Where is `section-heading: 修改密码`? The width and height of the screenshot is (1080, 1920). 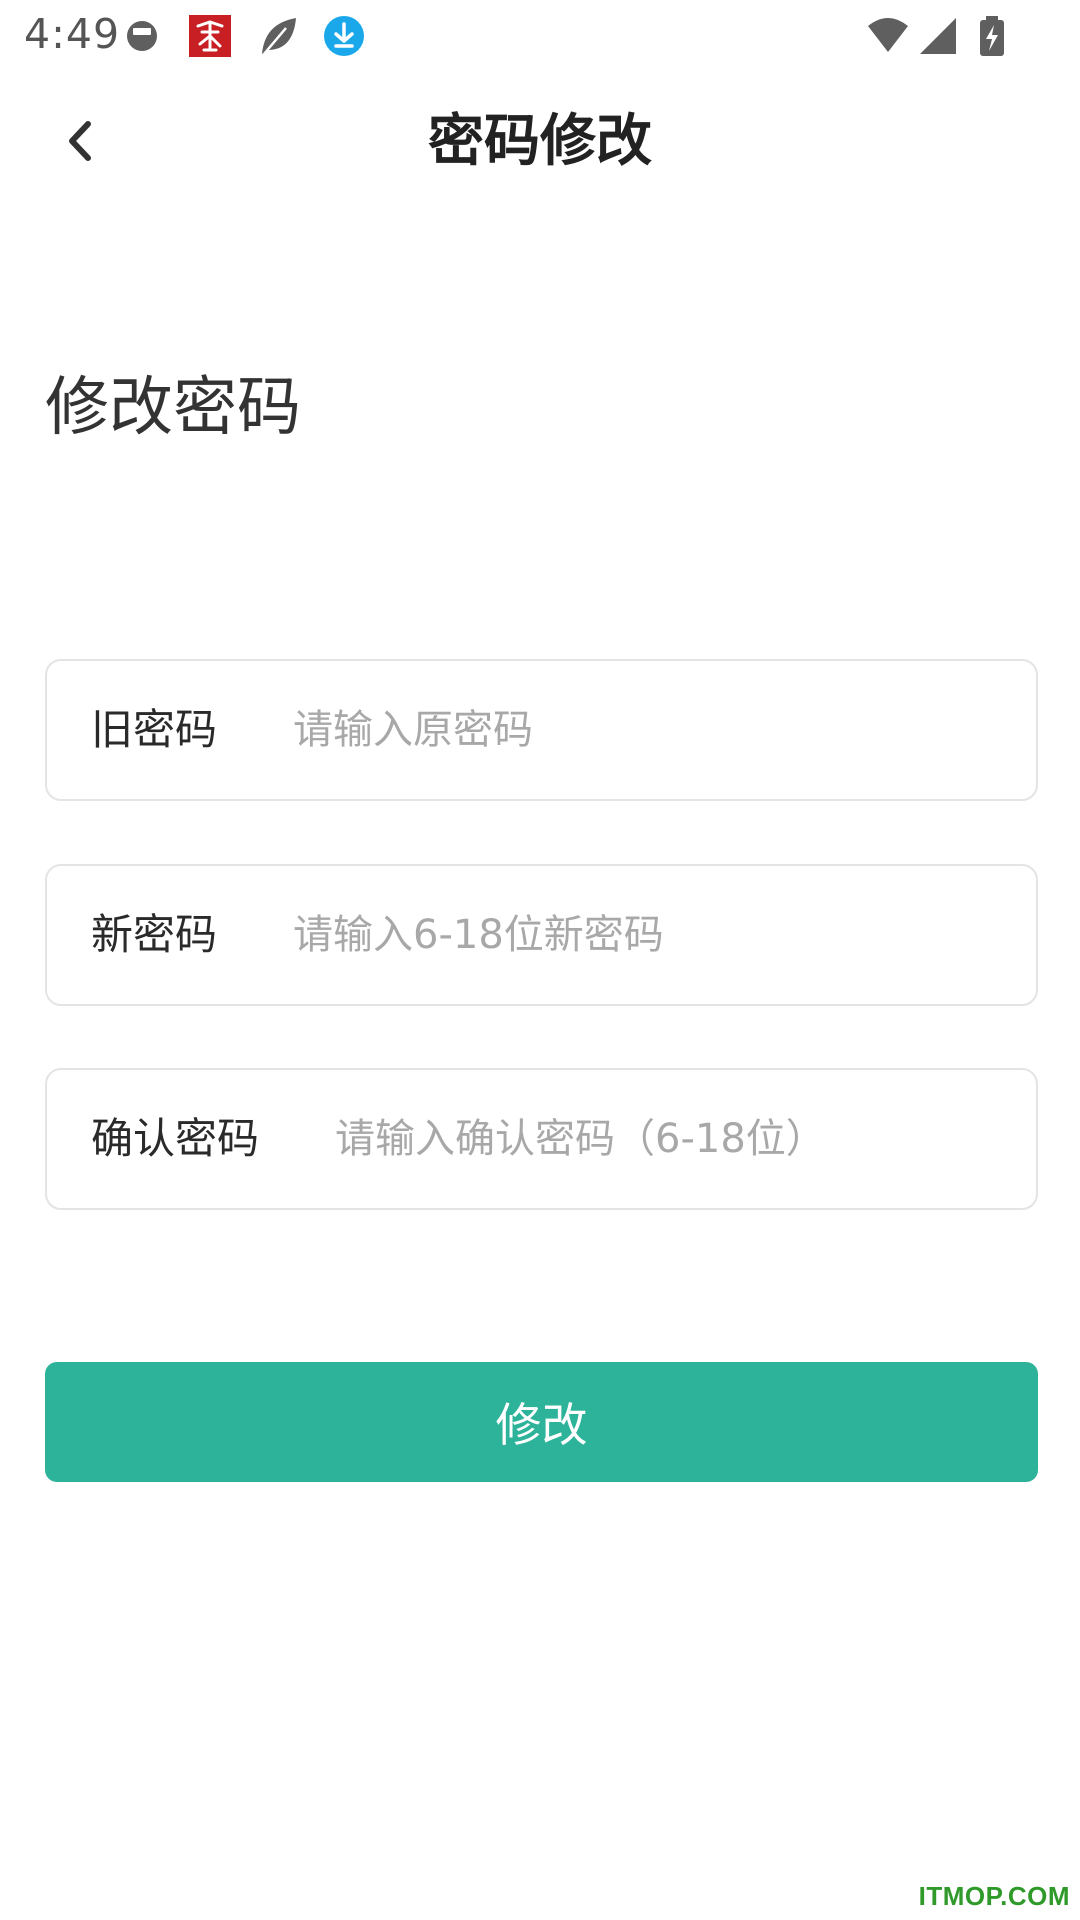 section-heading: 修改密码 is located at coordinates (173, 408).